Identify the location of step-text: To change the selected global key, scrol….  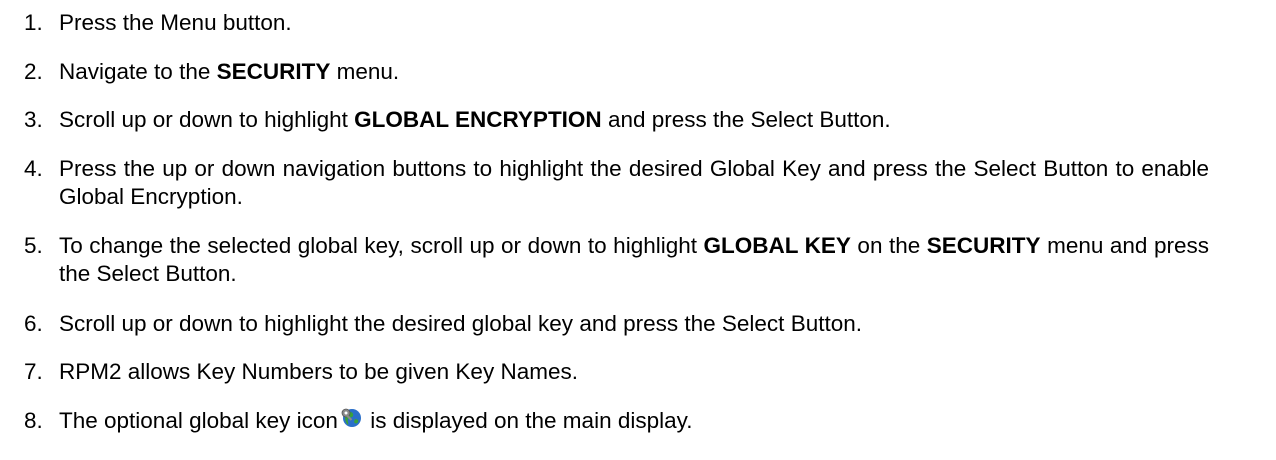
(634, 260).